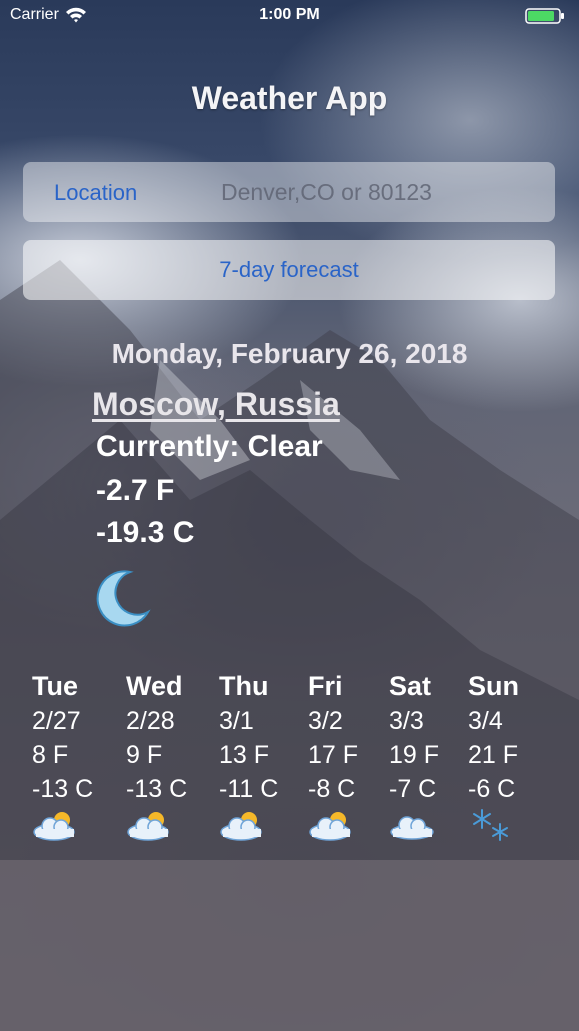 The height and width of the screenshot is (1031, 579). I want to click on seven-day-forecast-button: 7-day forecast, so click(289, 270).